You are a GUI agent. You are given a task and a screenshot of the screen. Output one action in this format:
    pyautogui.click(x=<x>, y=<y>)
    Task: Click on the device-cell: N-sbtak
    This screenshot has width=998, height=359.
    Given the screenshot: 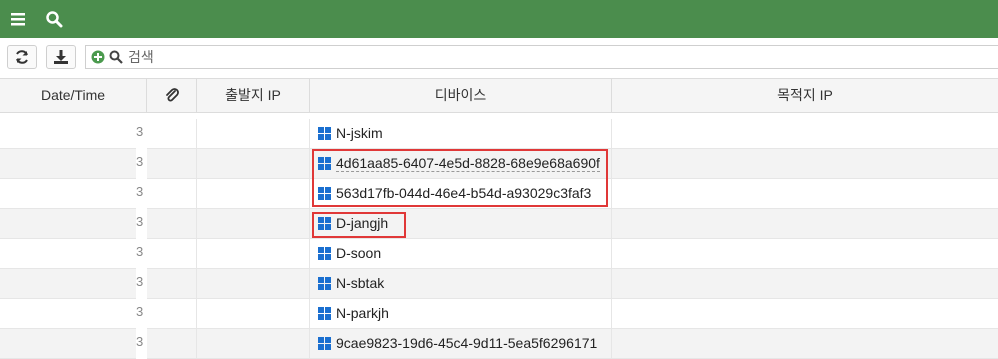 What is the action you would take?
    pyautogui.click(x=461, y=284)
    